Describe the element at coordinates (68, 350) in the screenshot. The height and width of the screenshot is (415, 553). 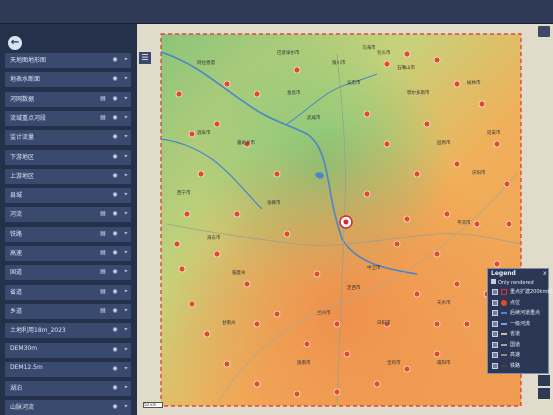
I see `layer-row: DEM30m ◉ ⌖` at that location.